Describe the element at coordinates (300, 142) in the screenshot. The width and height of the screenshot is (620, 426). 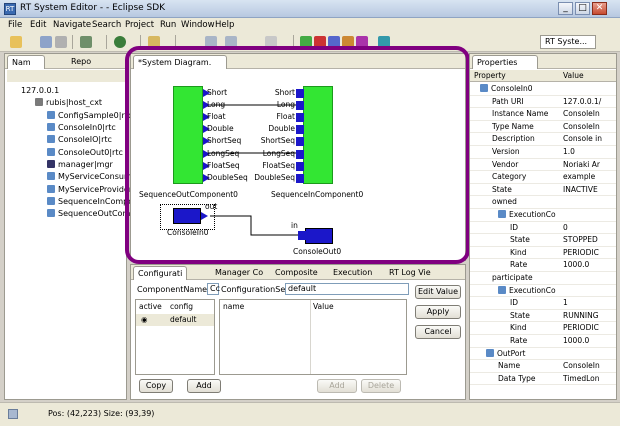
I see `in-port-shortseq` at that location.